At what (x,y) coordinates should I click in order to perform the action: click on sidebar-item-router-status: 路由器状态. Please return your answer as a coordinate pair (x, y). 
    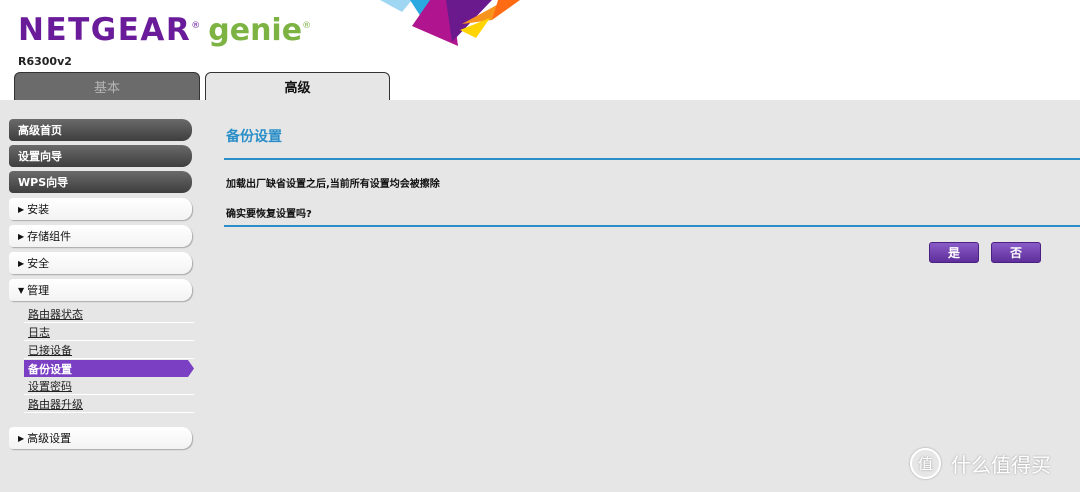
    Looking at the image, I should click on (109, 314).